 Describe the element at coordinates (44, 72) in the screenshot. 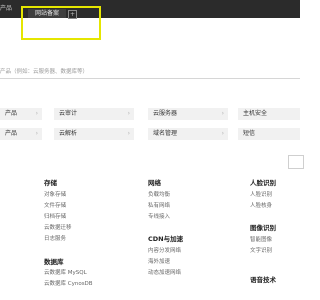

I see `search-placeholder: 产品（例如：云服务器、数据库等）` at that location.